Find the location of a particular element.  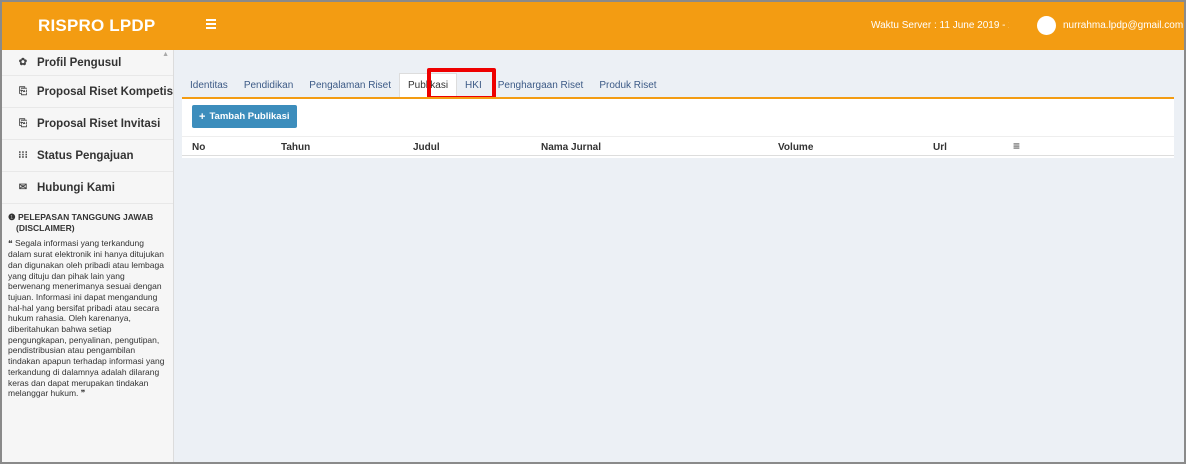

column-header-nama-jurnal: Nama Jurnal is located at coordinates (571, 147).